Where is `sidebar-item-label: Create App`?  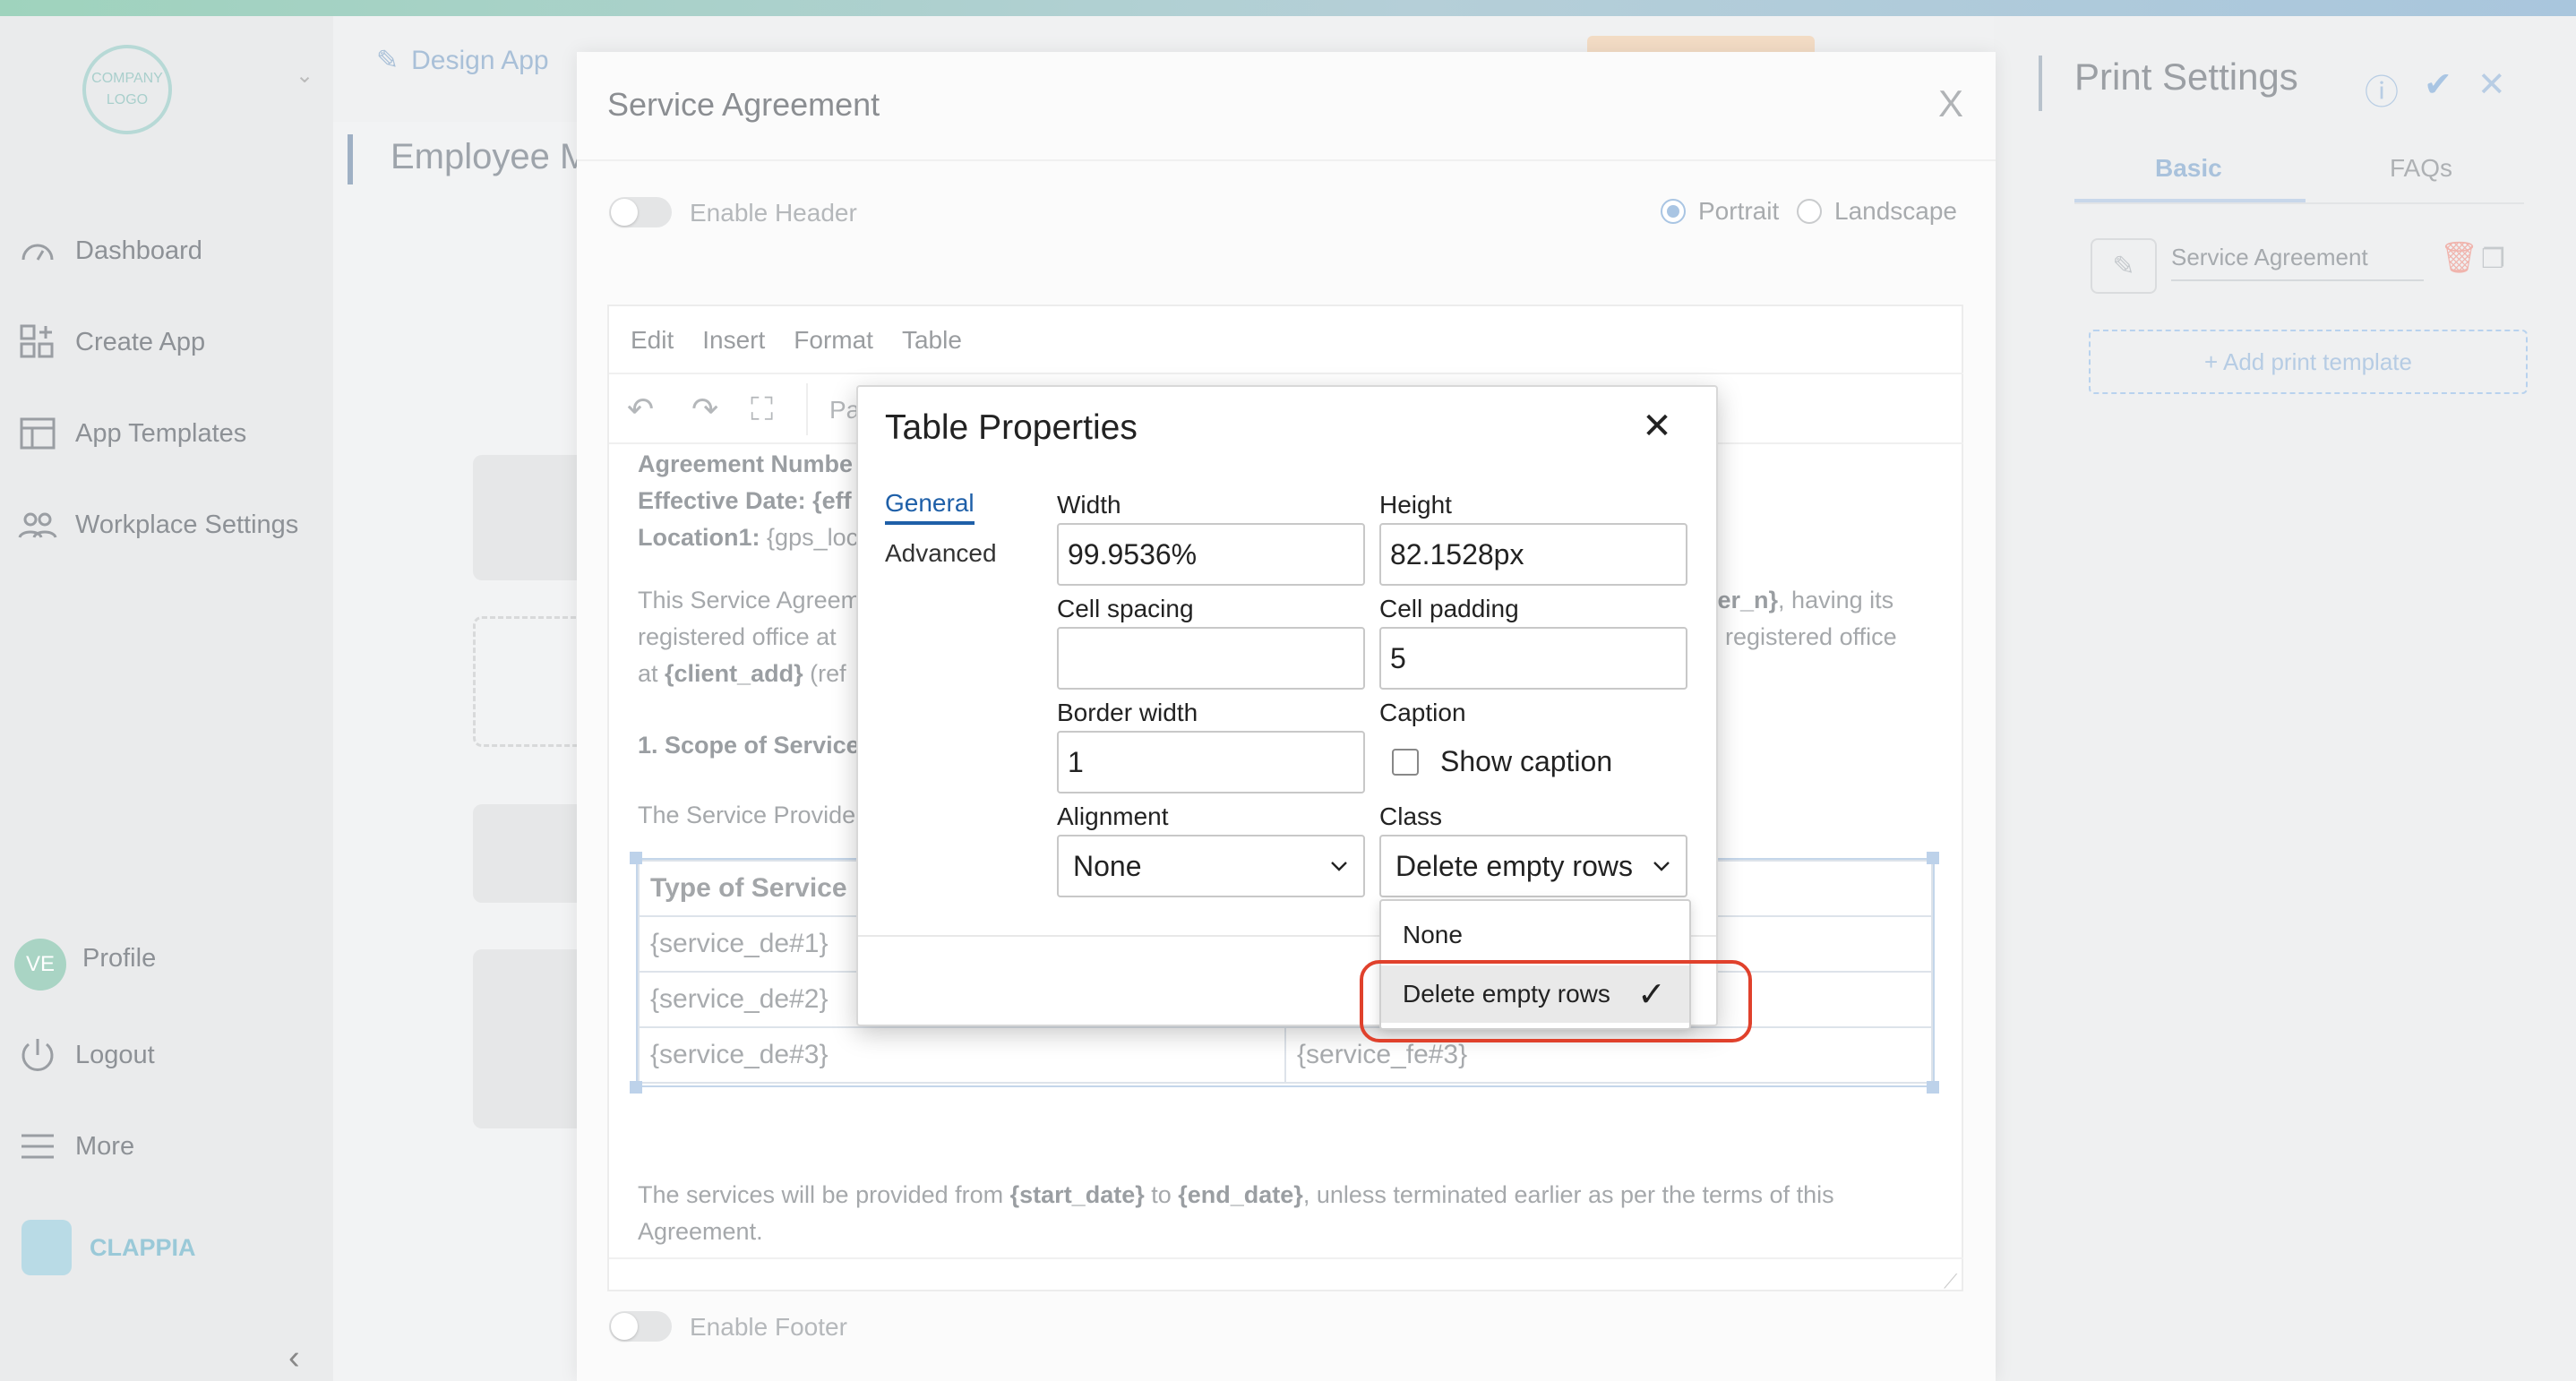
sidebar-item-label: Create App is located at coordinates (140, 341).